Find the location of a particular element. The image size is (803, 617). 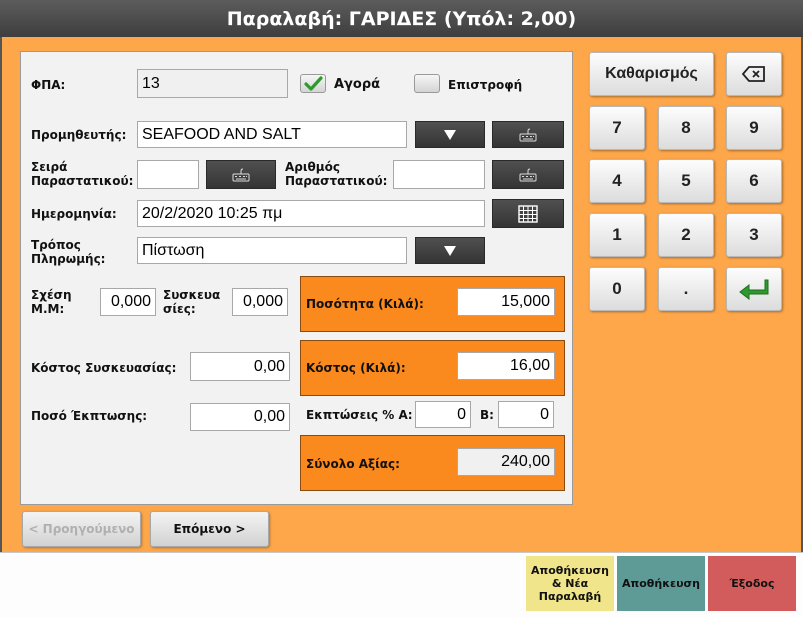

discount-b-field: 0 is located at coordinates (526, 414).